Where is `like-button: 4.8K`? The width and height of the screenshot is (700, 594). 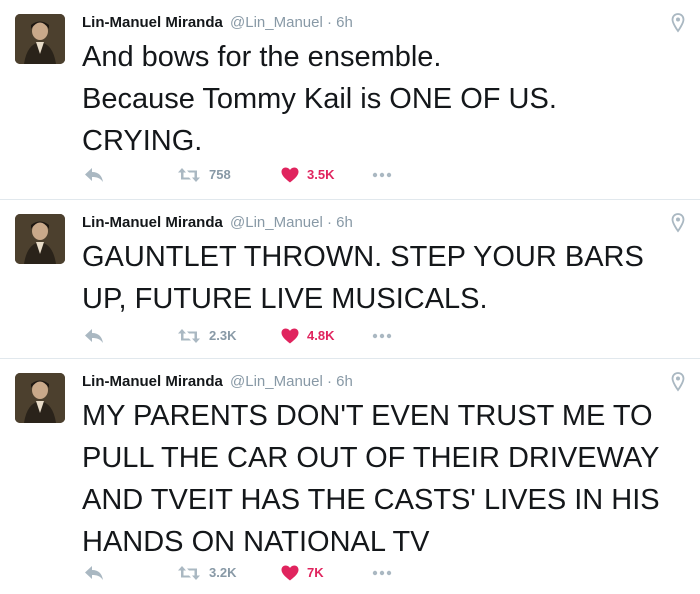
like-button: 4.8K is located at coordinates (307, 336).